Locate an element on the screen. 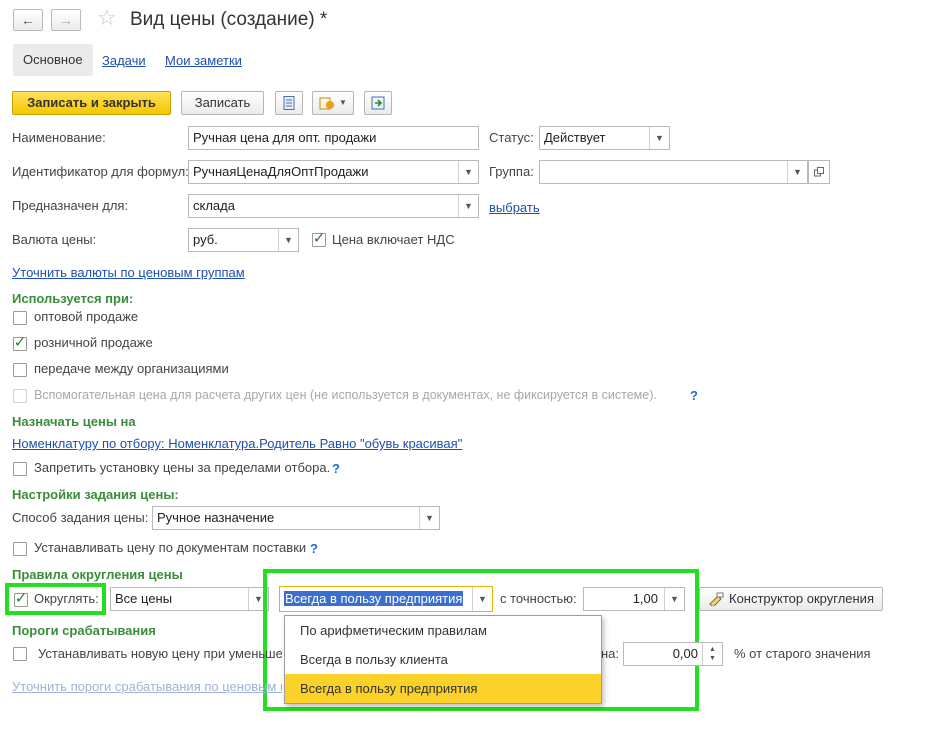  rounding-constructor-button: Конструктор округления is located at coordinates (791, 599).